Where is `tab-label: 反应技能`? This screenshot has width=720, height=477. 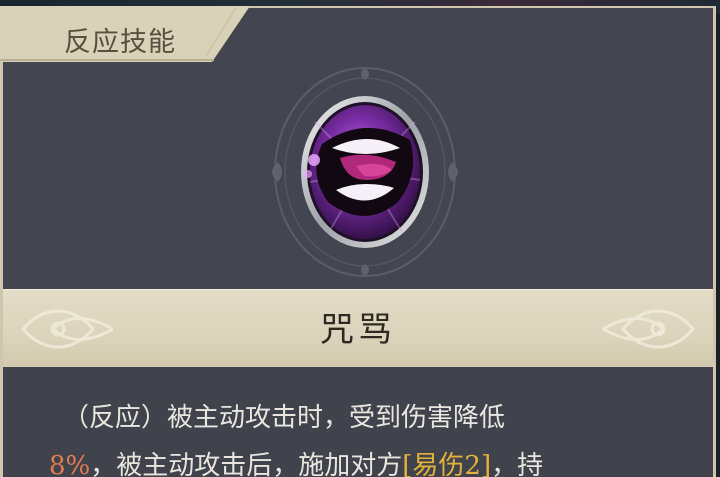
tab-label: 反应技能 is located at coordinates (120, 42).